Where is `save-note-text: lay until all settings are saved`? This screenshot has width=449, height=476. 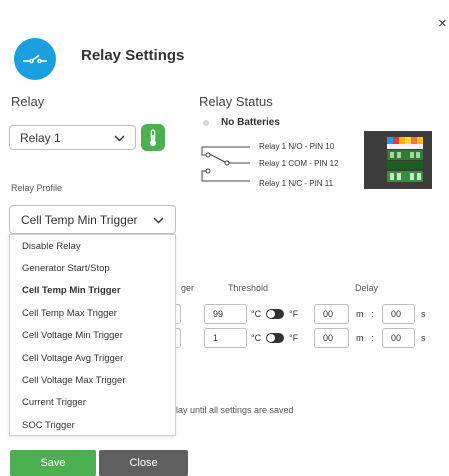 save-note-text: lay until all settings are saved is located at coordinates (235, 410).